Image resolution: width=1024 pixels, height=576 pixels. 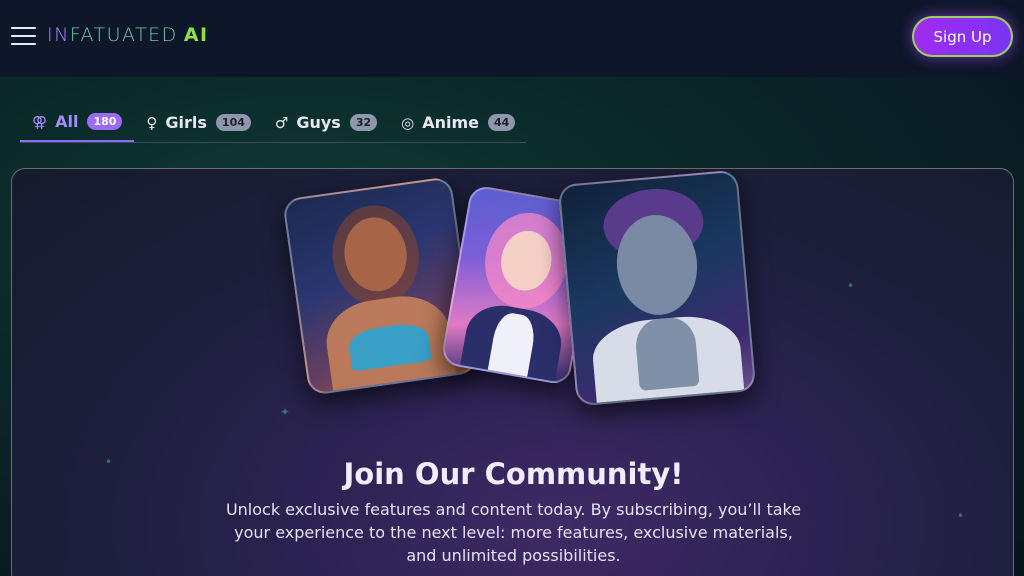 What do you see at coordinates (123, 35) in the screenshot?
I see `logo-part-2: FATUATED` at bounding box center [123, 35].